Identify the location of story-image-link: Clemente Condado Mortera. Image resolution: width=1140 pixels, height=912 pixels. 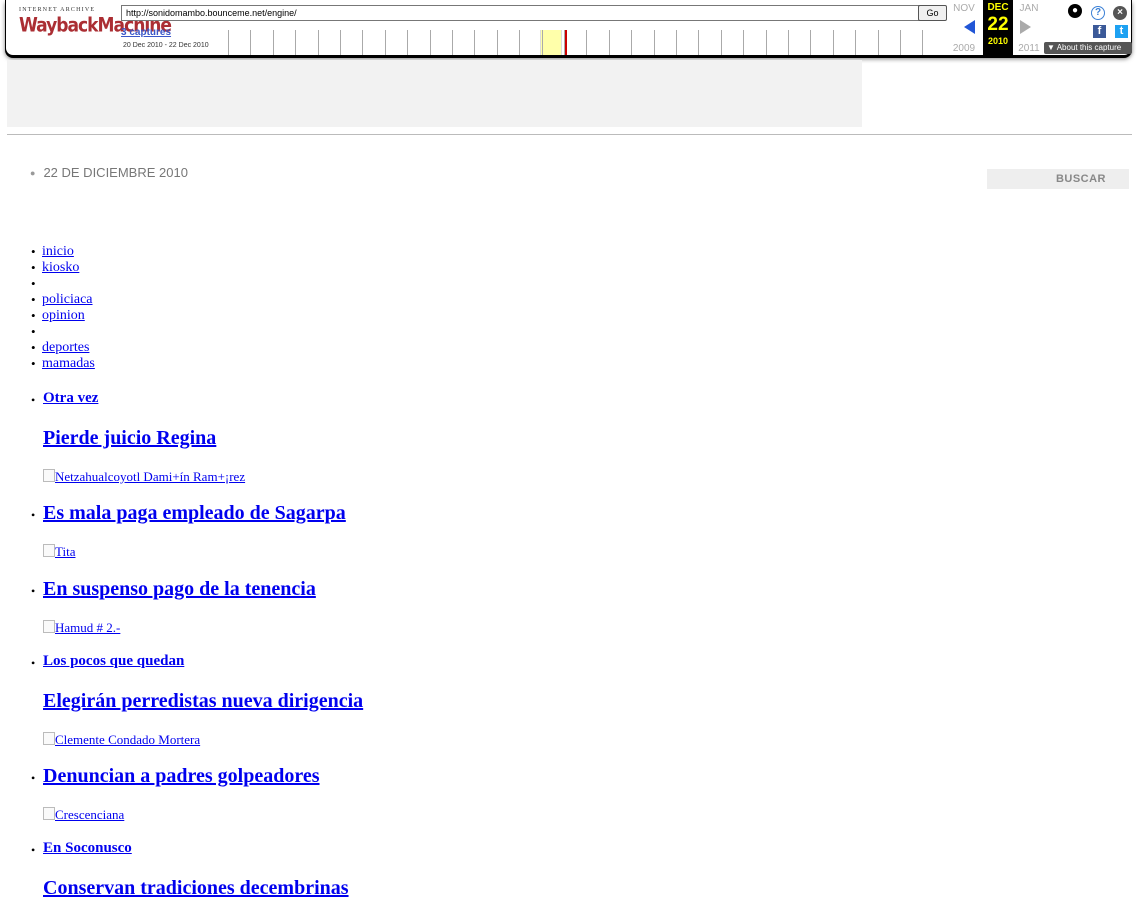
(121, 740).